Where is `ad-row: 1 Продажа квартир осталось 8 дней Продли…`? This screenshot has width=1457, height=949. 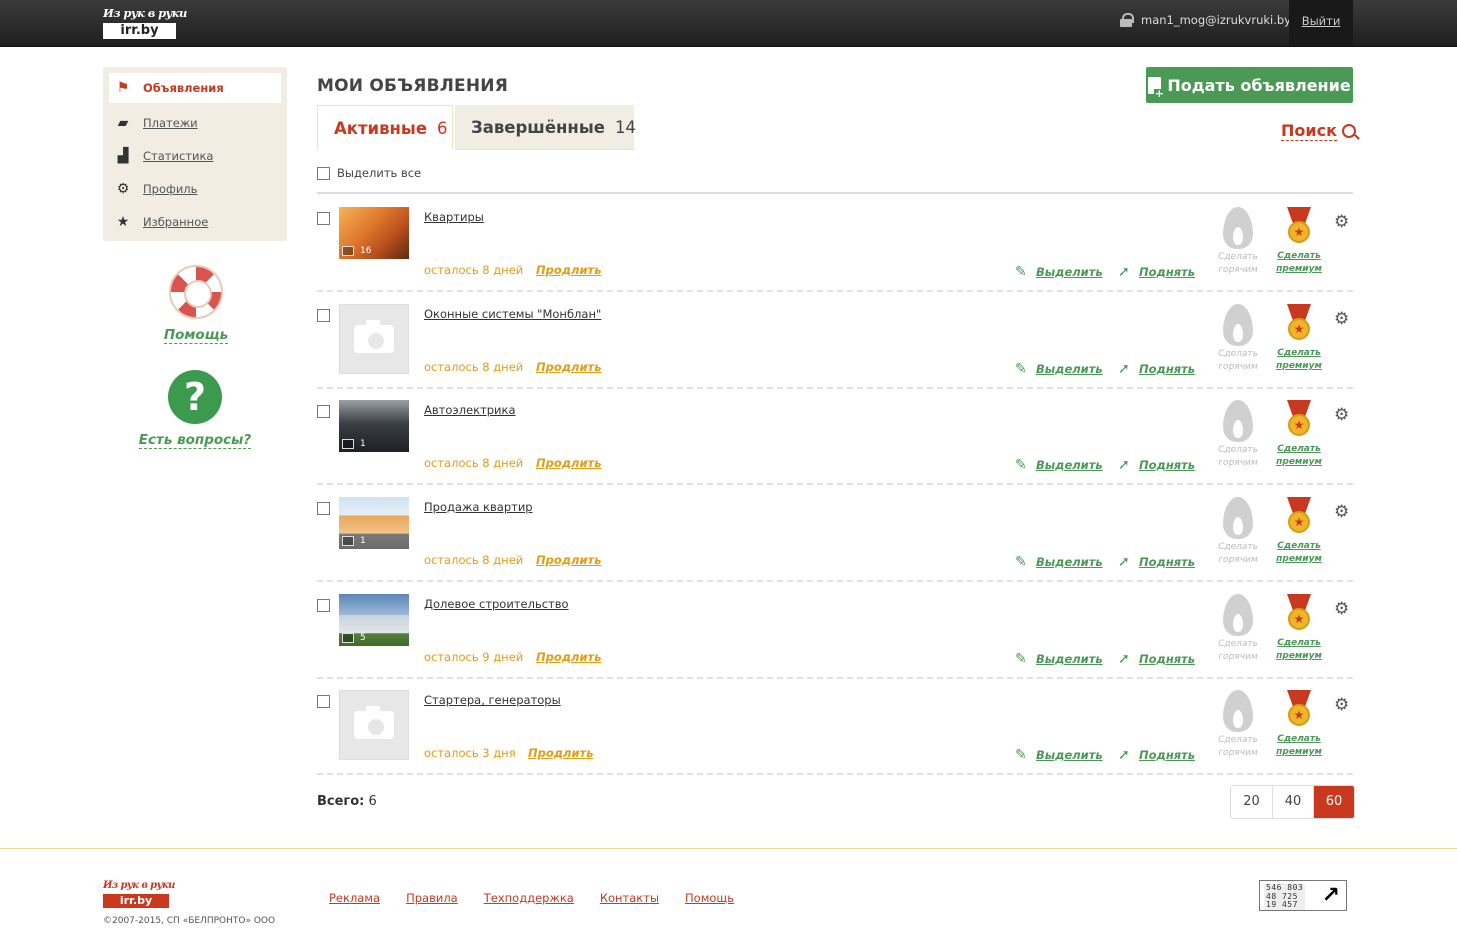 ad-row: 1 Продажа квартир осталось 8 дней Продли… is located at coordinates (835, 533).